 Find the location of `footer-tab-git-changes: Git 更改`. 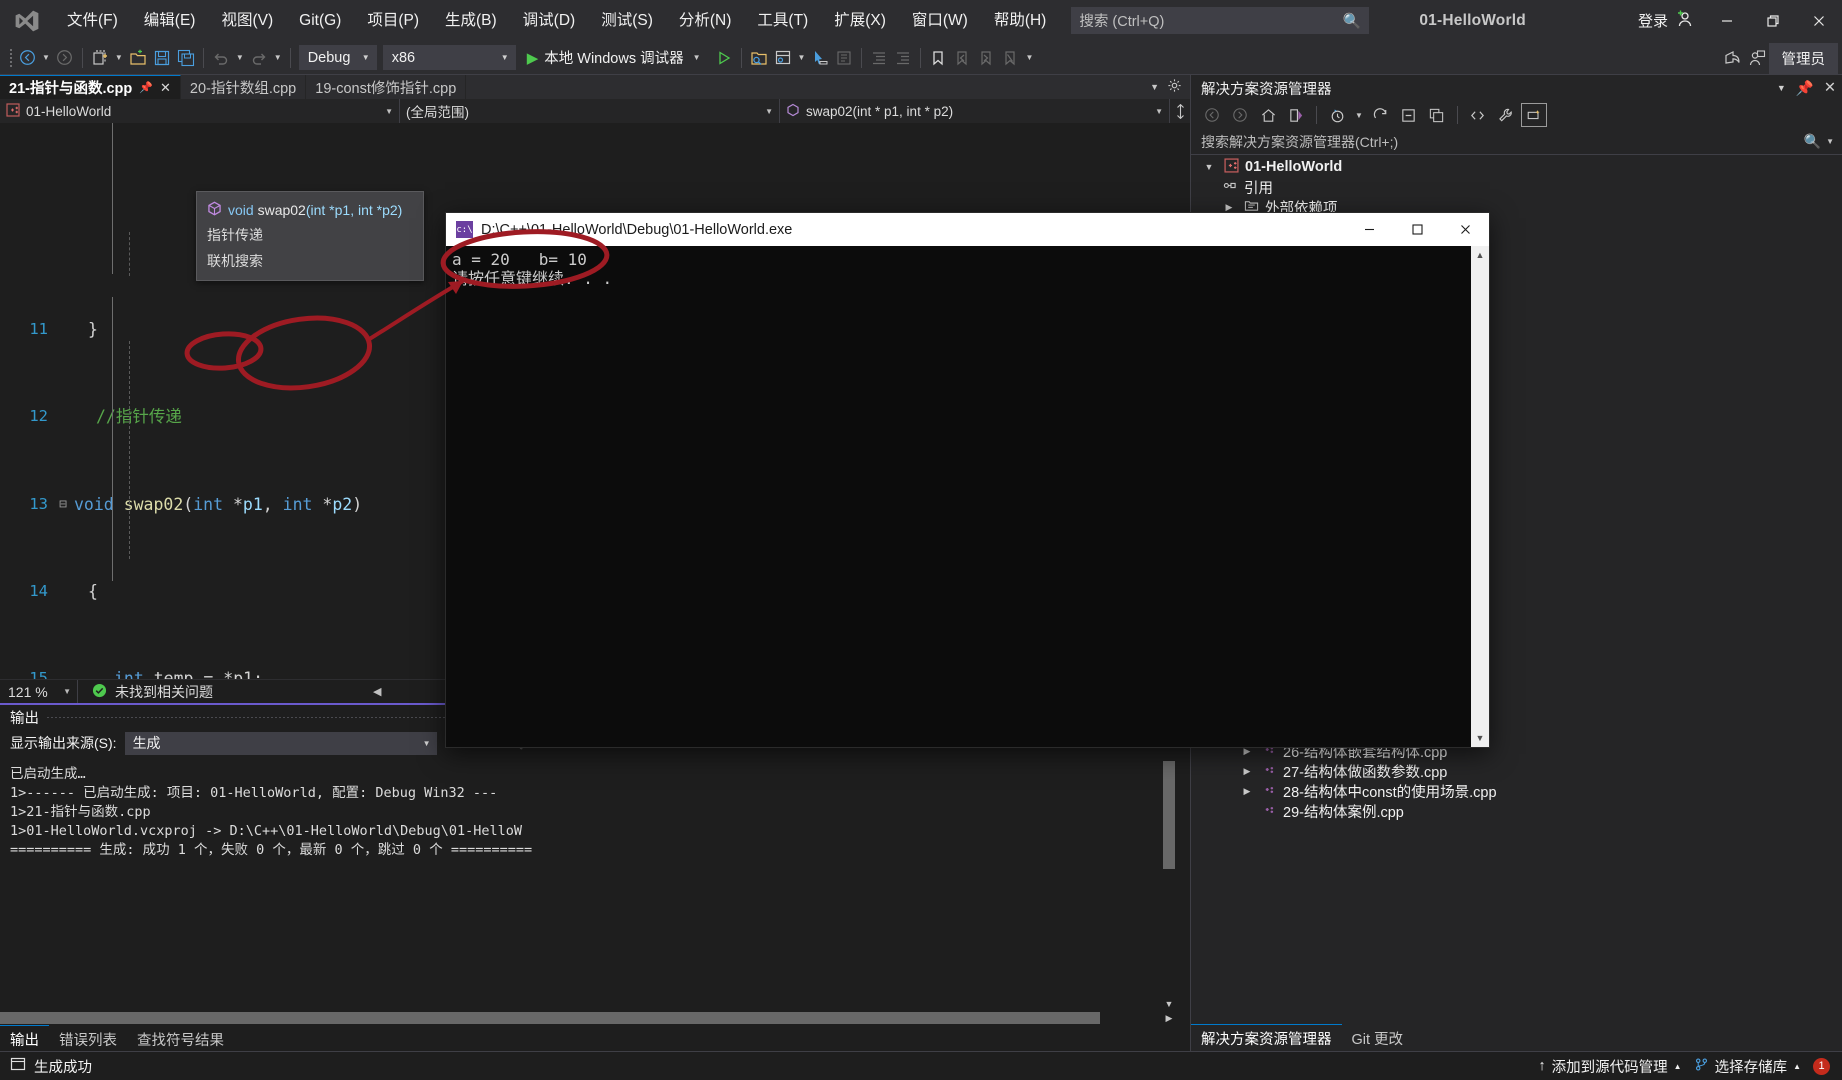

footer-tab-git-changes: Git 更改 is located at coordinates (1378, 1038).